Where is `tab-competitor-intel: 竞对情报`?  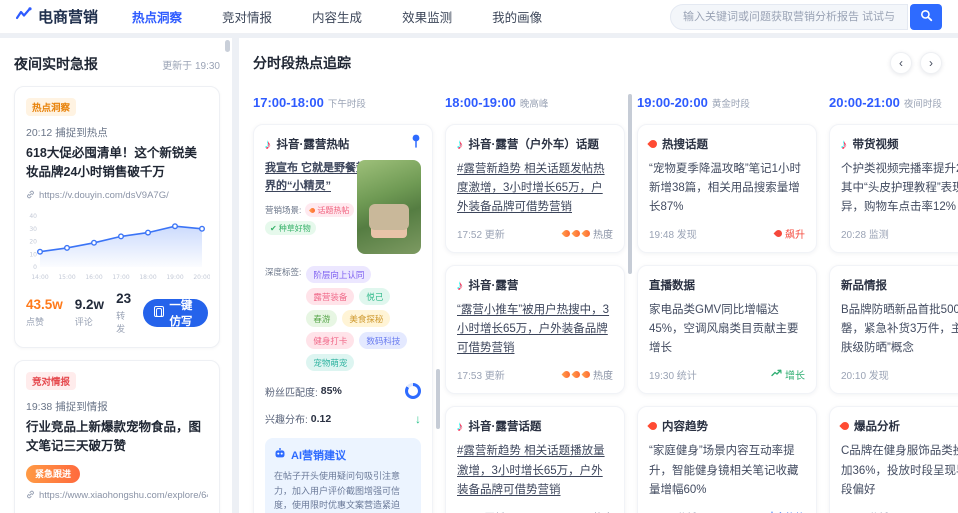
tab-competitor-intel: 竞对情报 is located at coordinates (247, 16).